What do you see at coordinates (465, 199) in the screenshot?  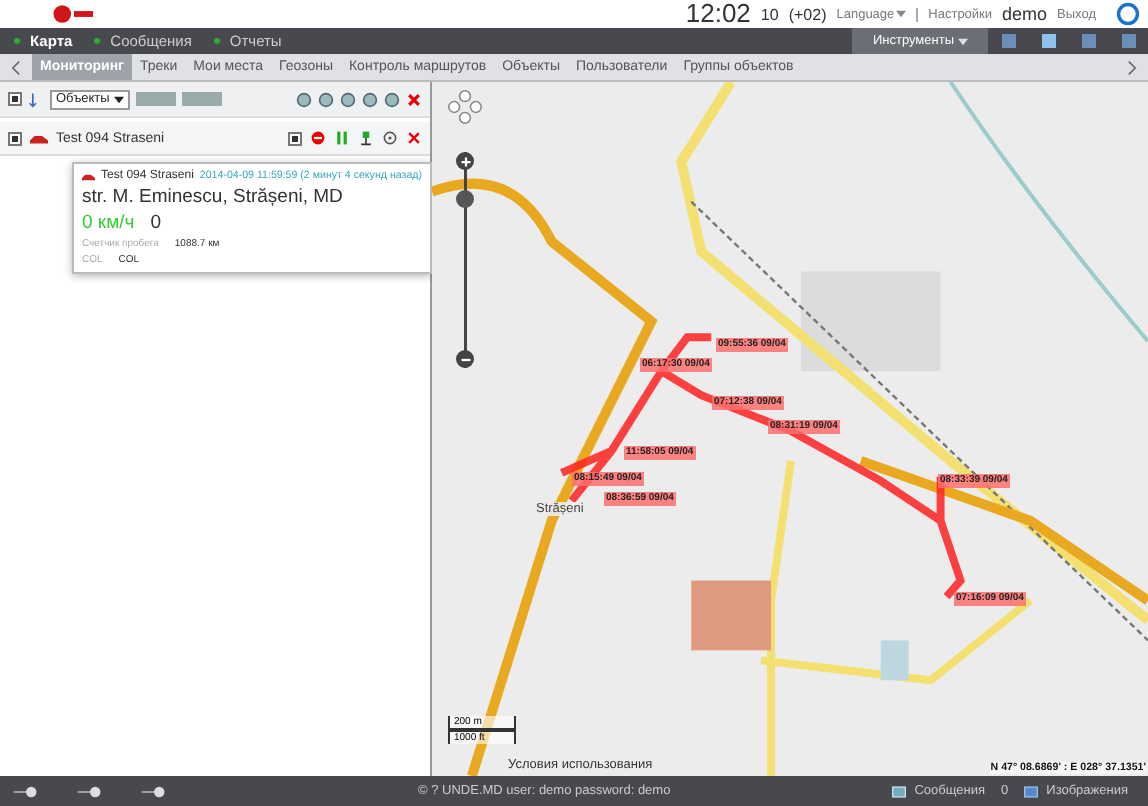 I see `zoom-thumb` at bounding box center [465, 199].